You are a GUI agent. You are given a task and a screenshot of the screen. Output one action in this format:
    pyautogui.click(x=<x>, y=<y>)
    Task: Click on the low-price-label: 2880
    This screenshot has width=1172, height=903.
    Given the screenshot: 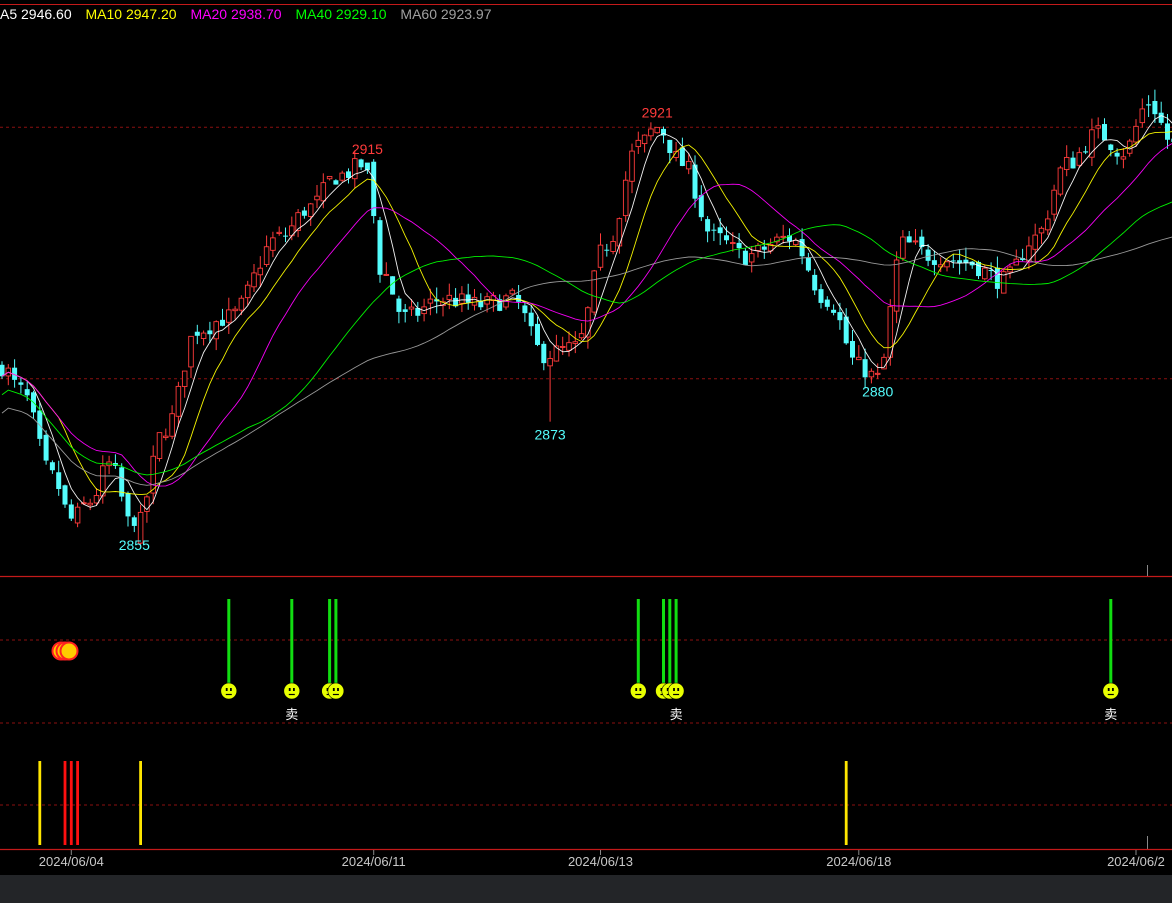 What is the action you would take?
    pyautogui.click(x=877, y=392)
    